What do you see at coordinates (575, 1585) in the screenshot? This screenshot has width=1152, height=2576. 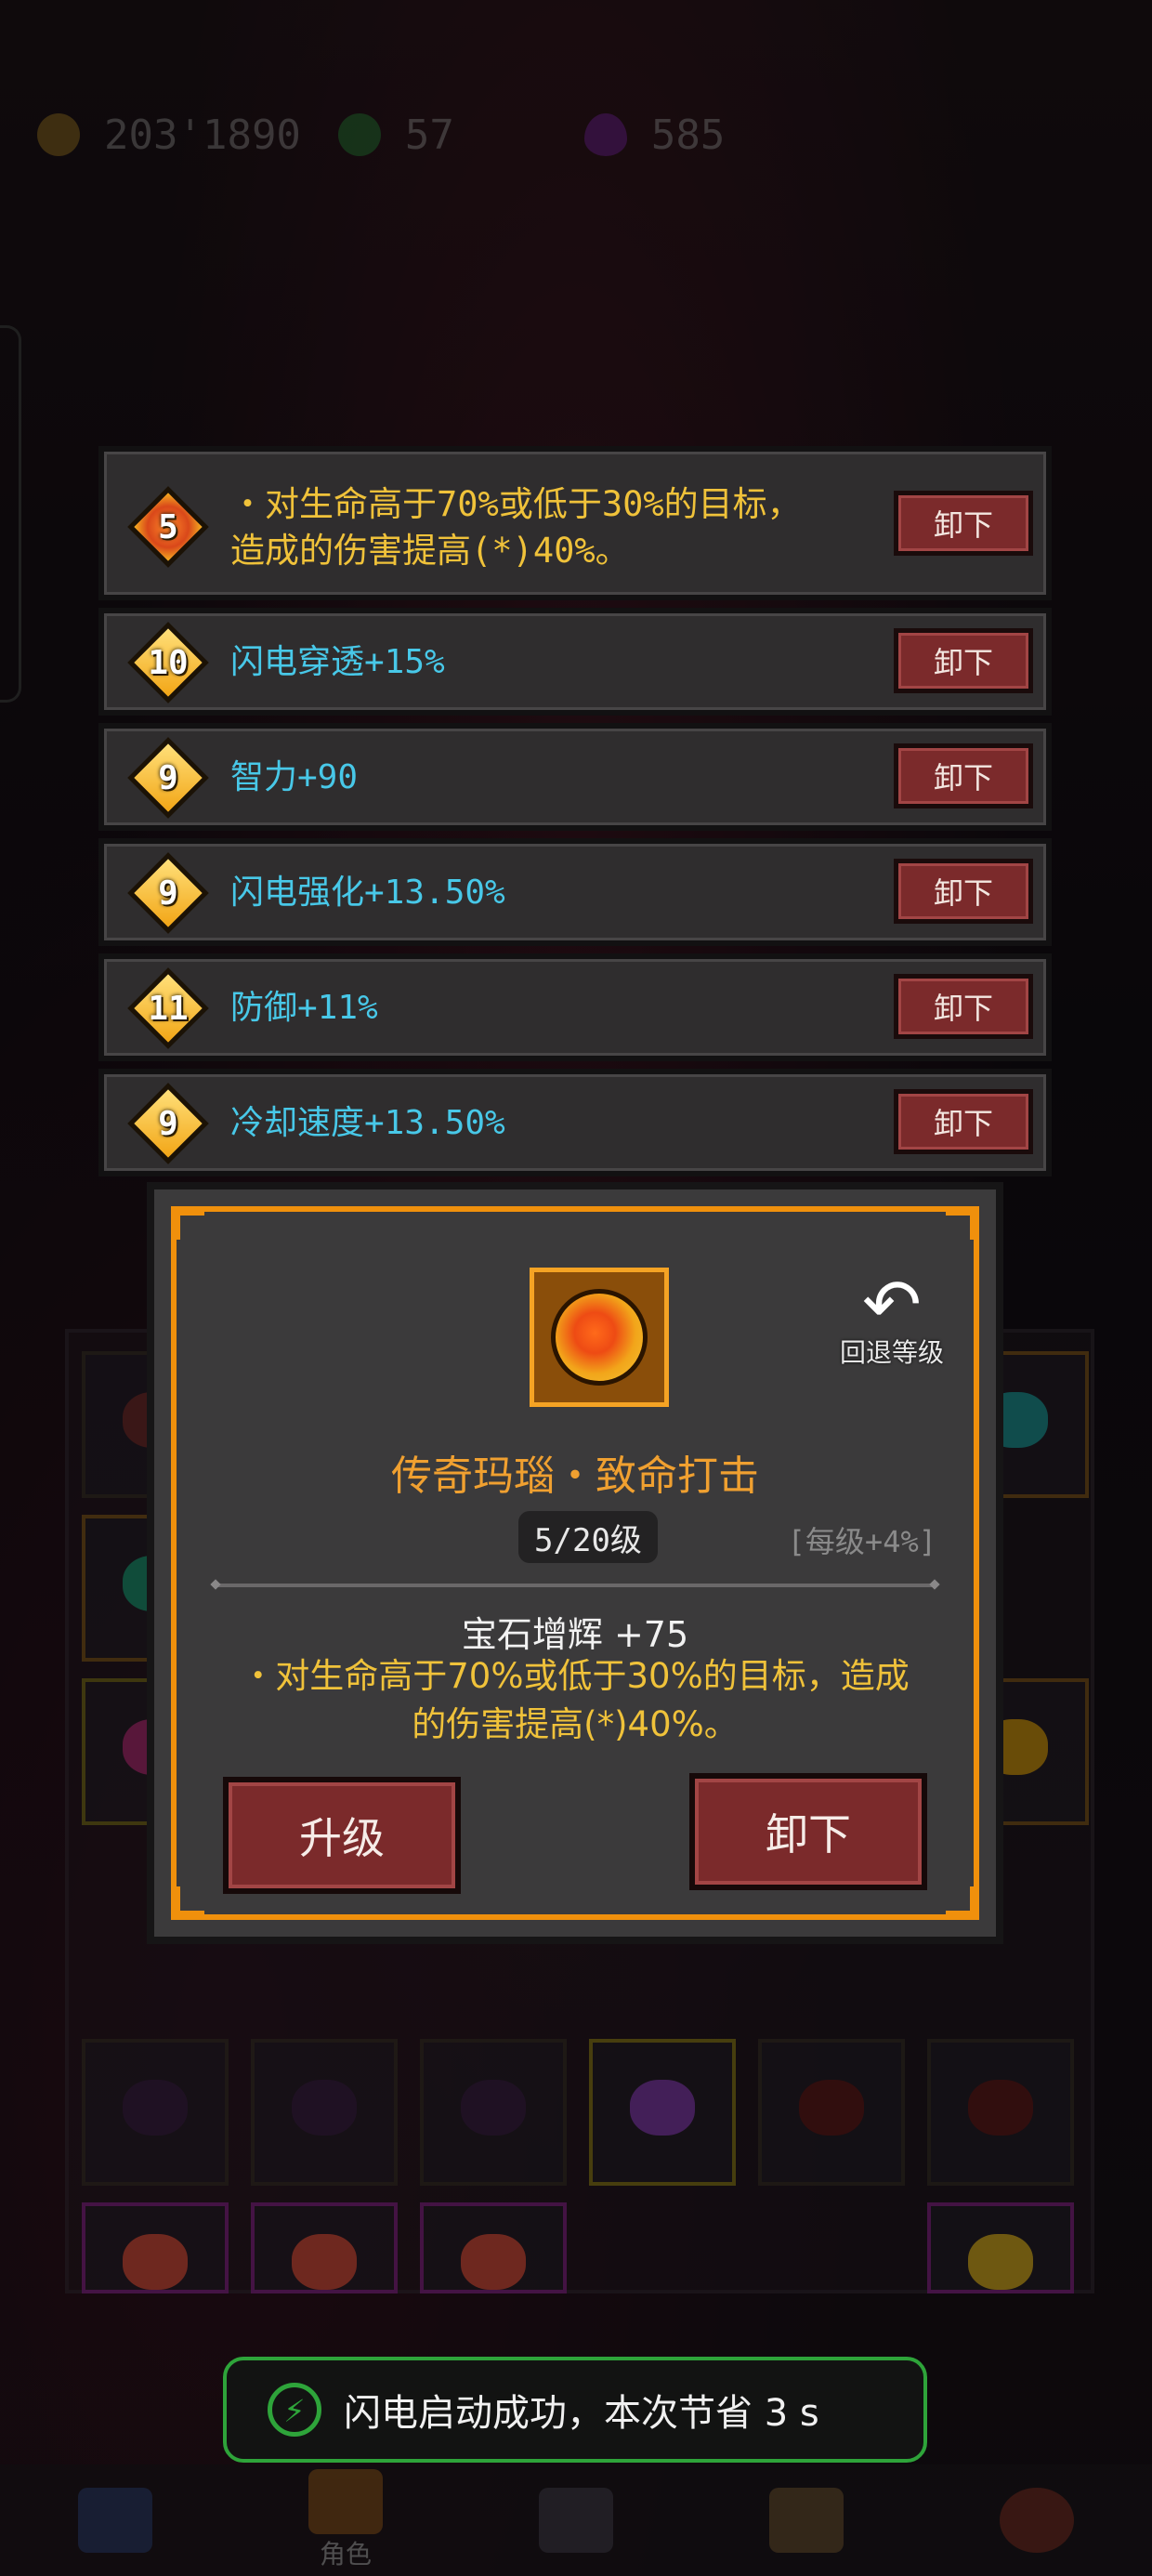 I see `divider` at bounding box center [575, 1585].